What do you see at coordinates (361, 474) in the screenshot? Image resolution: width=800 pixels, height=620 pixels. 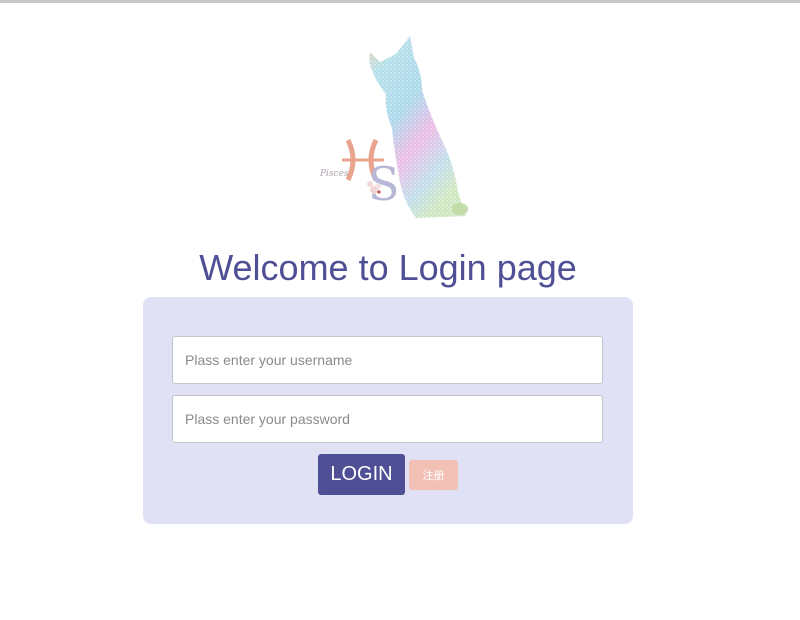 I see `login-button: LOGIN` at bounding box center [361, 474].